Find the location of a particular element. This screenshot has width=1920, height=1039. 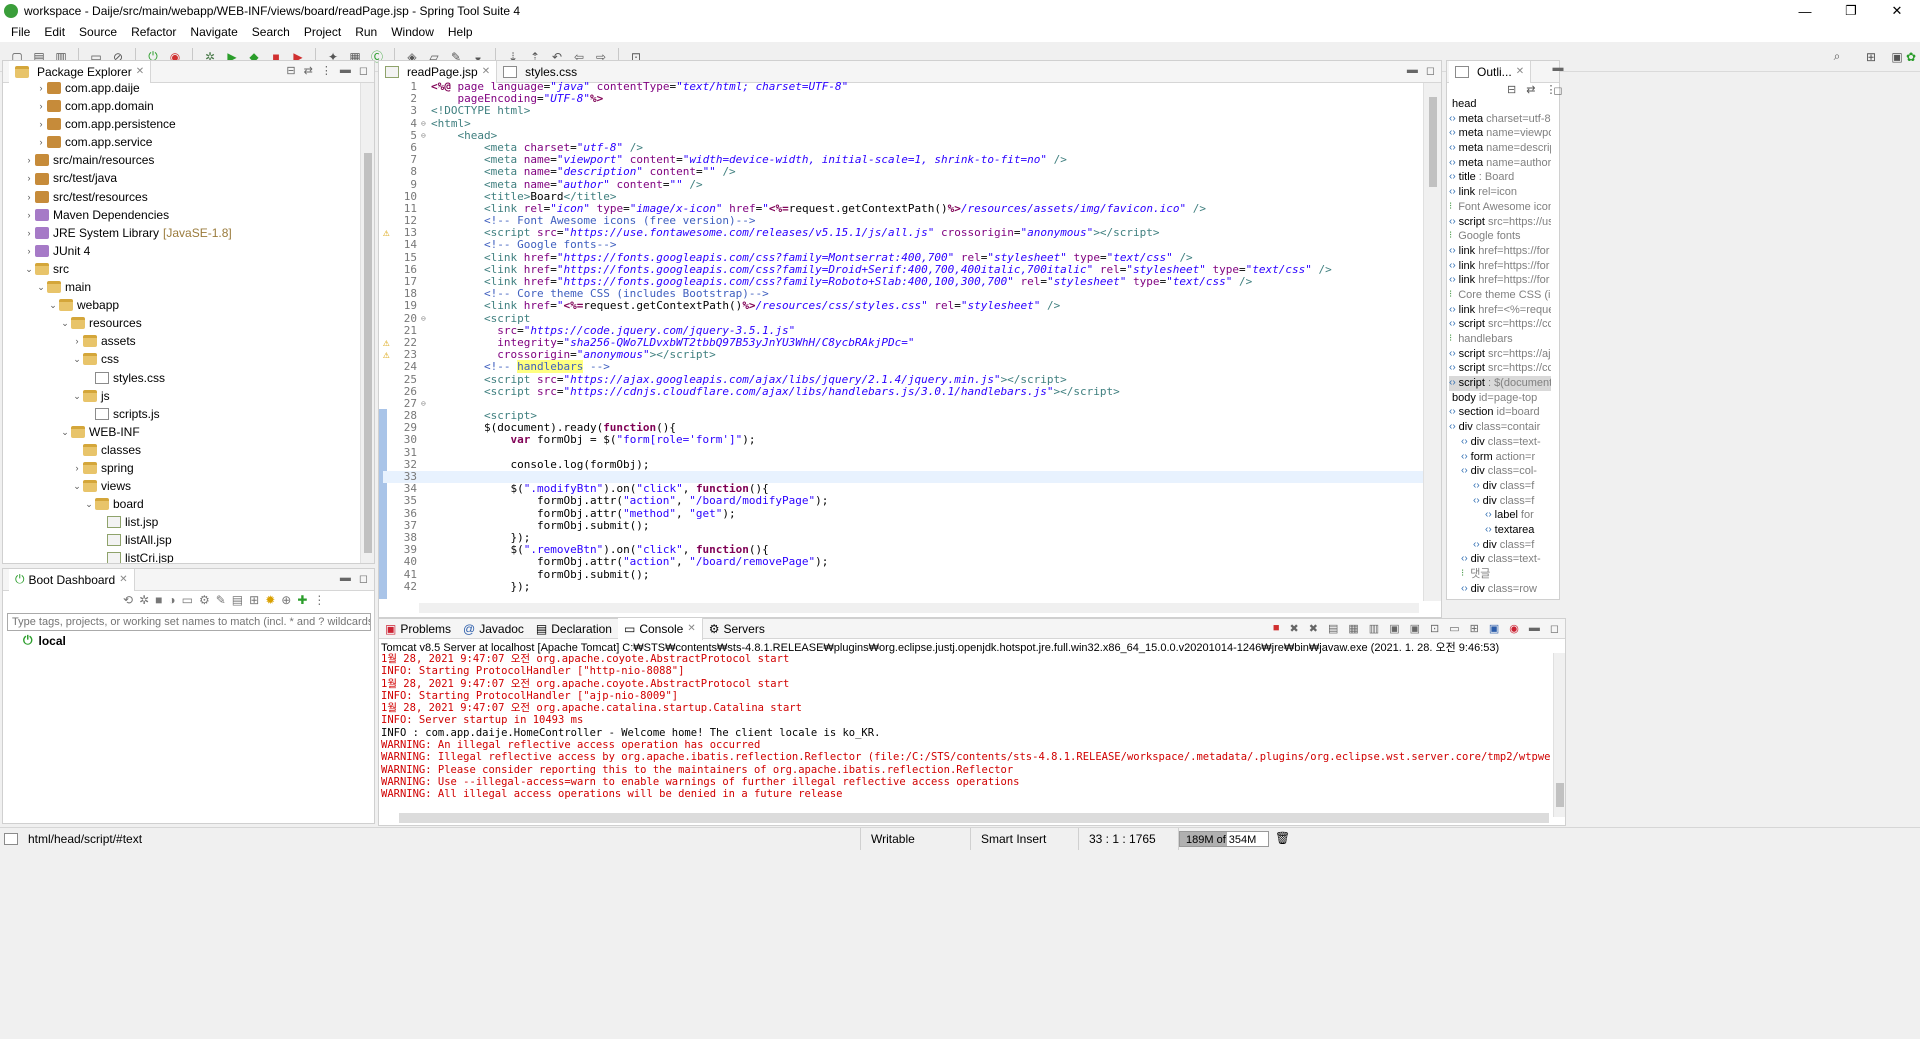

code-line: 27 ⊖ is located at coordinates (903, 403).